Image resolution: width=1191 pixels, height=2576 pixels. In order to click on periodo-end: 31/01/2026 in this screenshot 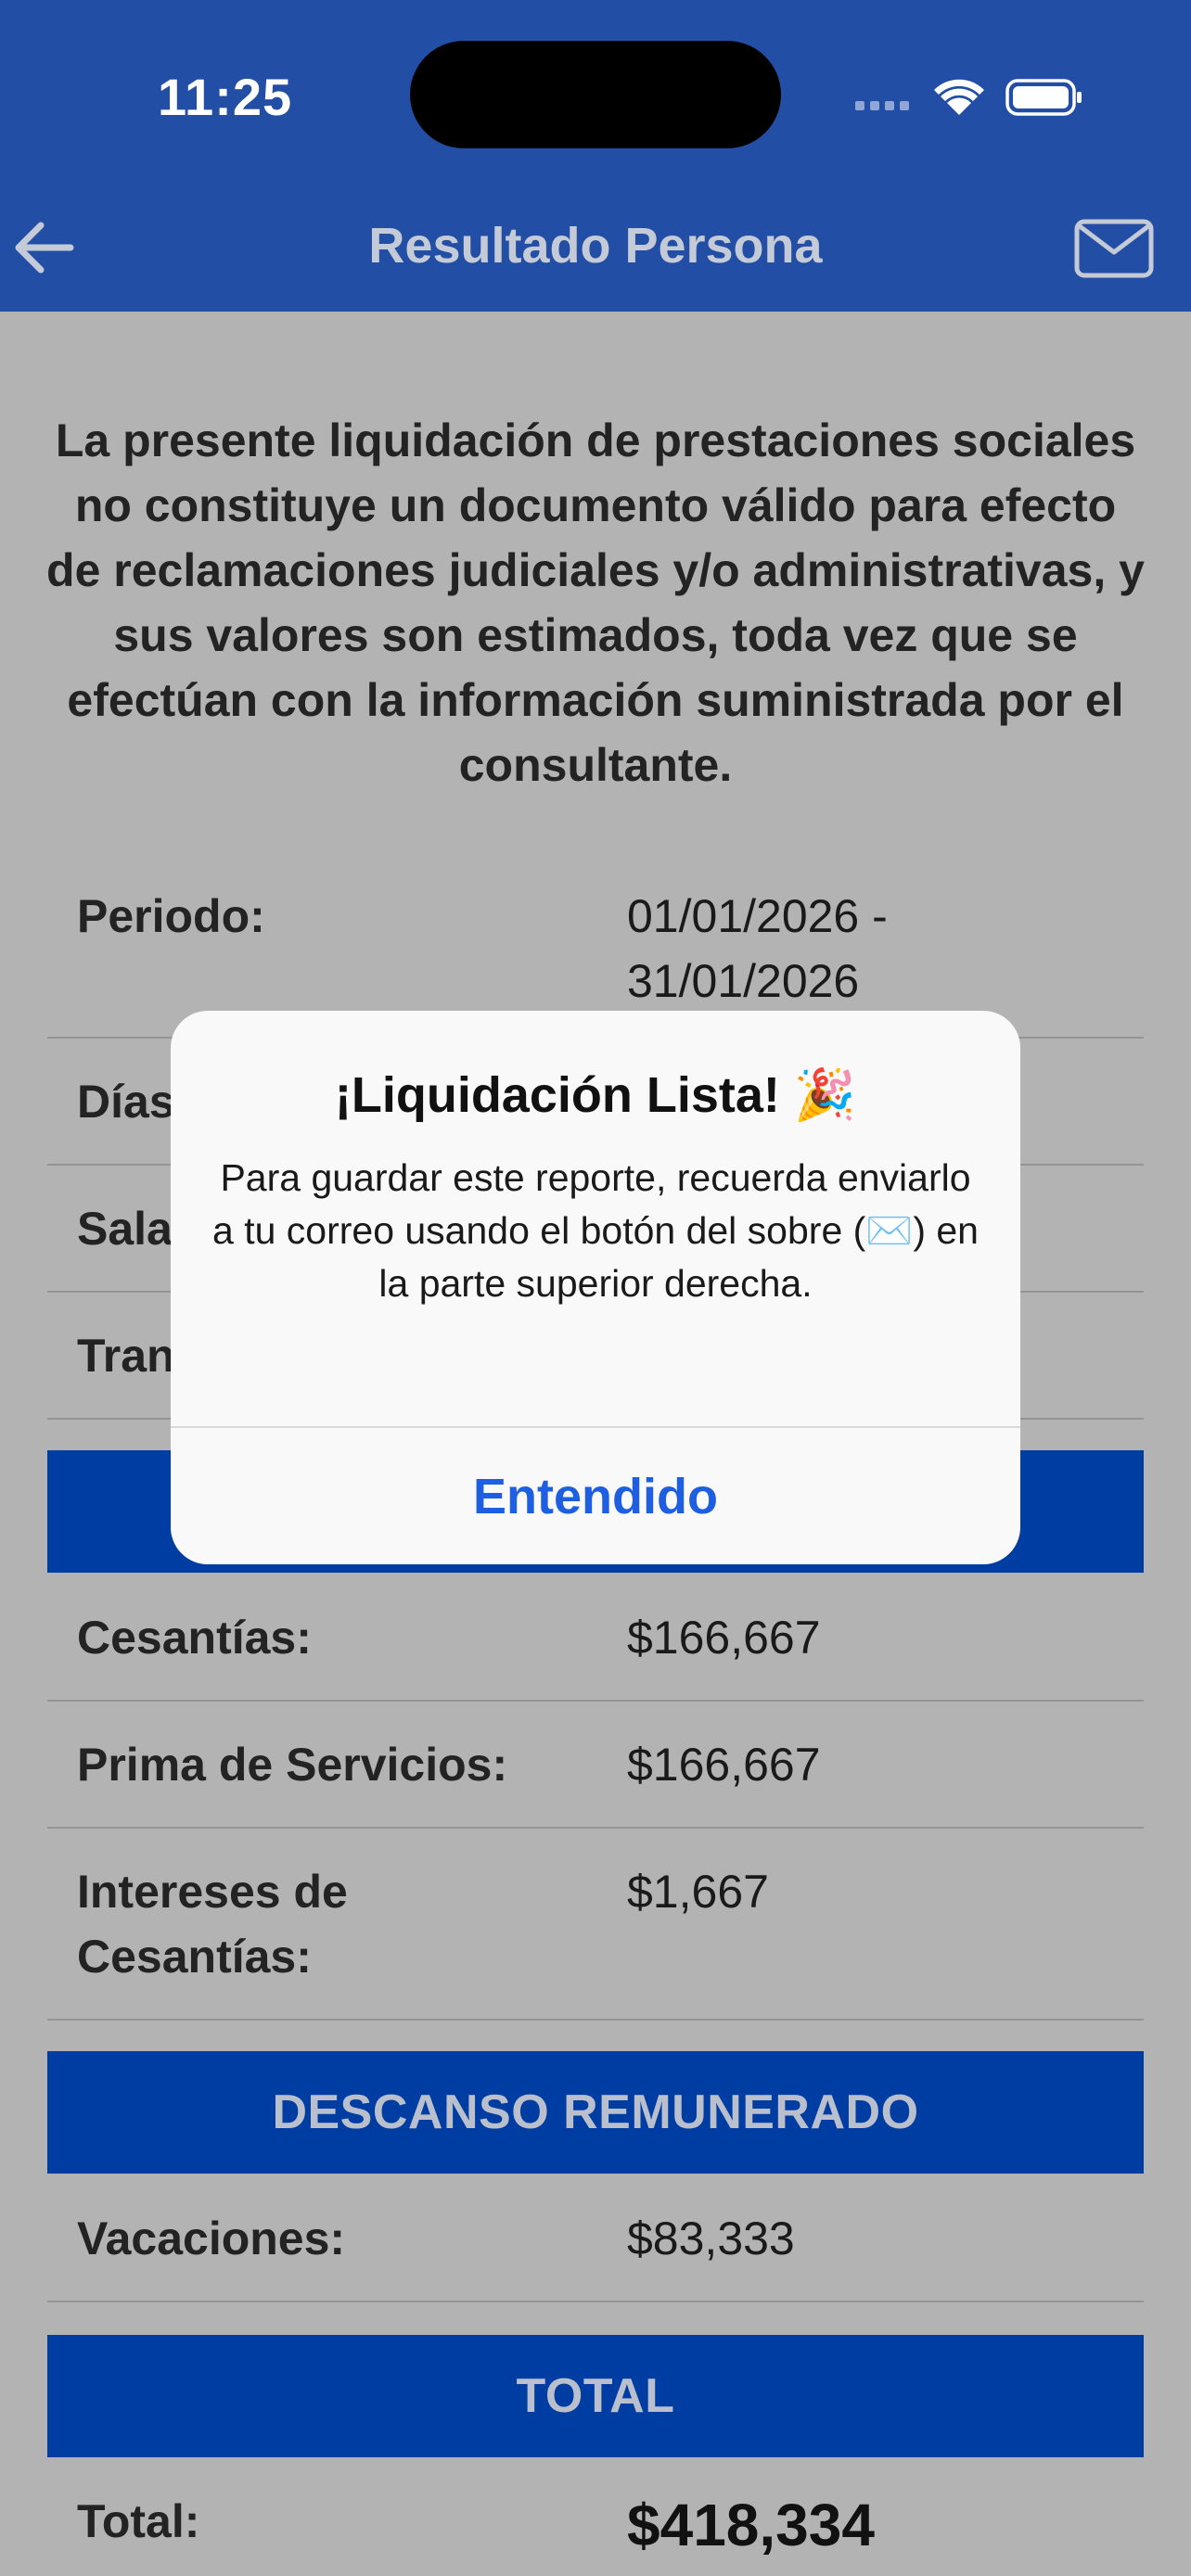, I will do `click(743, 981)`.